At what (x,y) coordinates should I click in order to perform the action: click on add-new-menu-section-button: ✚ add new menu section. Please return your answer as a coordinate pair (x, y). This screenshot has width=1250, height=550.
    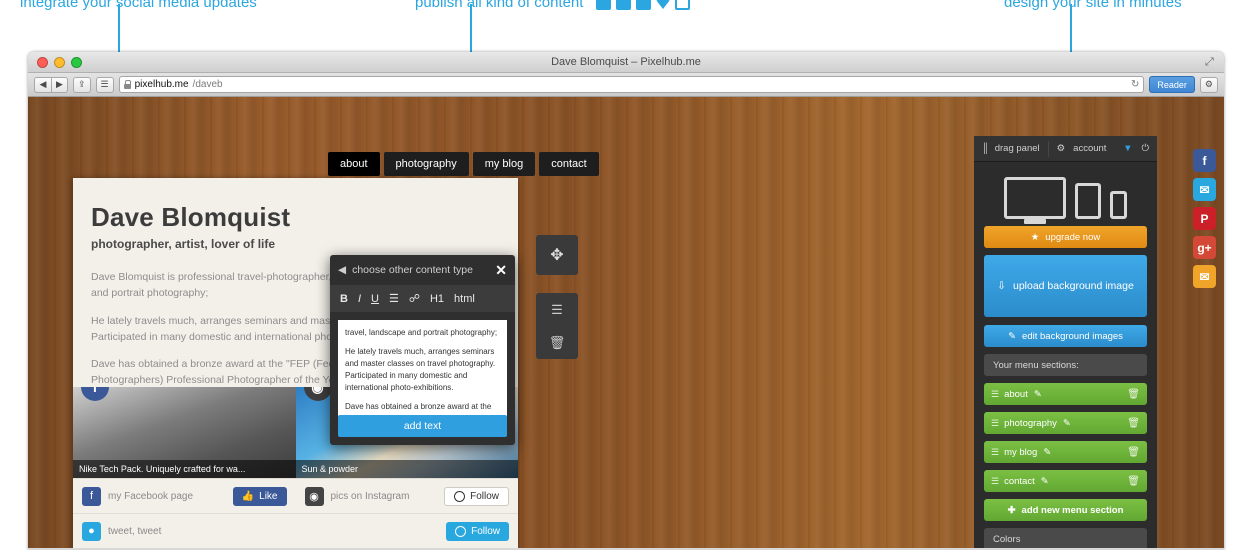
    Looking at the image, I should click on (1065, 510).